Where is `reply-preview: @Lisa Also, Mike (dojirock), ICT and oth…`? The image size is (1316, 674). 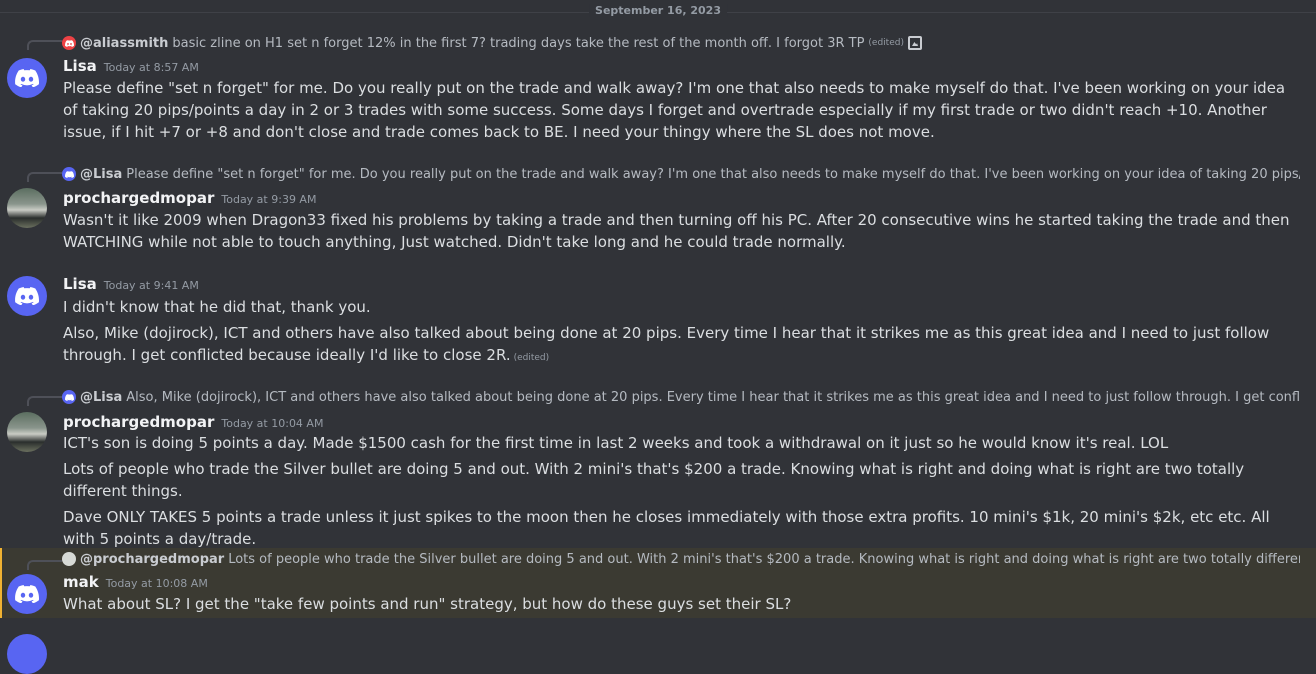
reply-preview: @Lisa Also, Mike (dojirock), ICT and oth… is located at coordinates (681, 397).